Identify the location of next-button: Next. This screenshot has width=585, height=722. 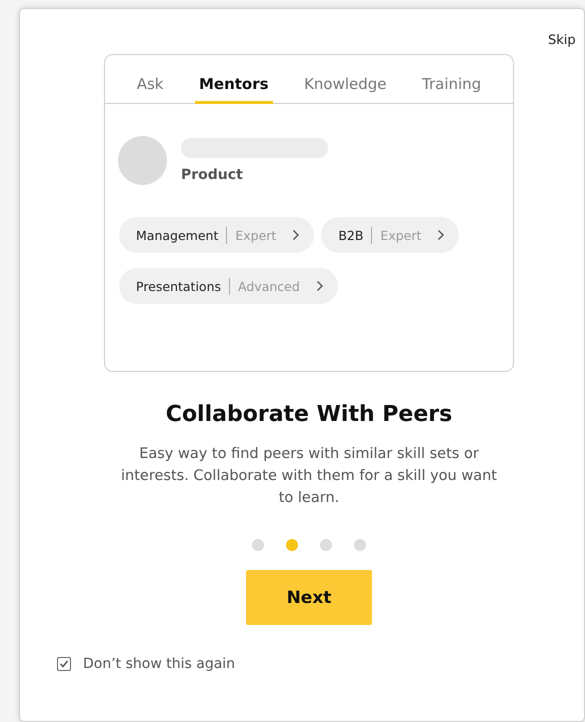
(309, 597).